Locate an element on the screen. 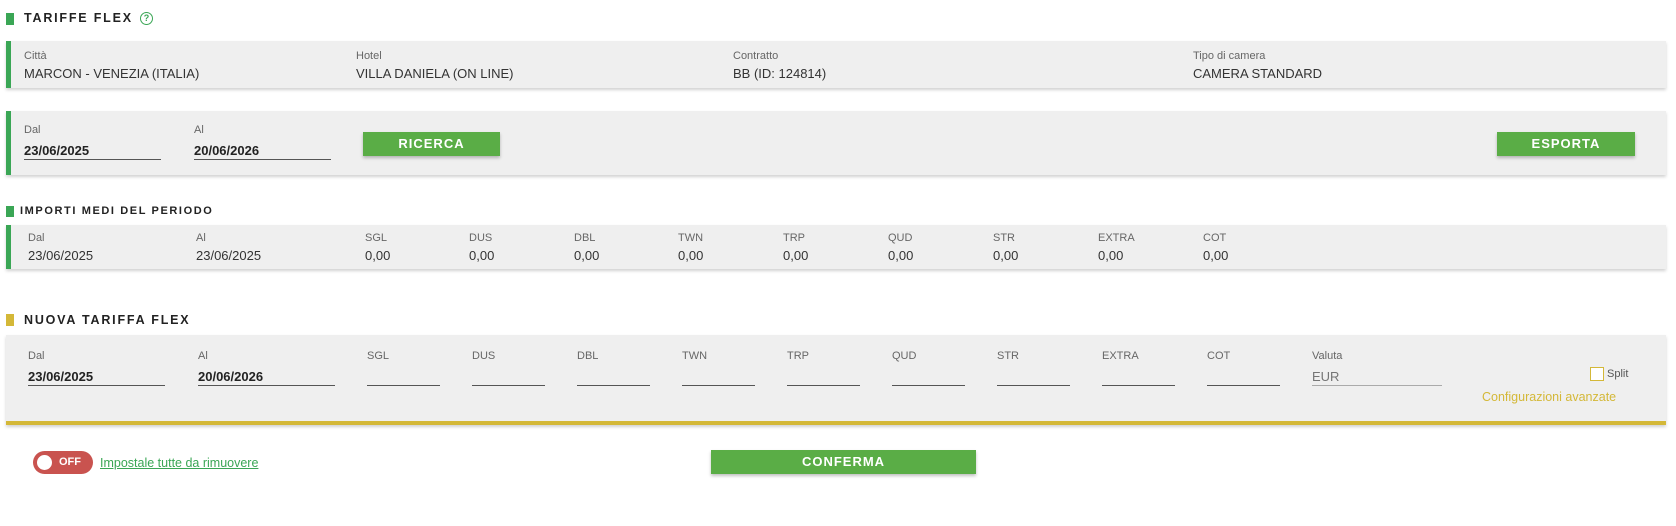  trp-input is located at coordinates (823, 376).